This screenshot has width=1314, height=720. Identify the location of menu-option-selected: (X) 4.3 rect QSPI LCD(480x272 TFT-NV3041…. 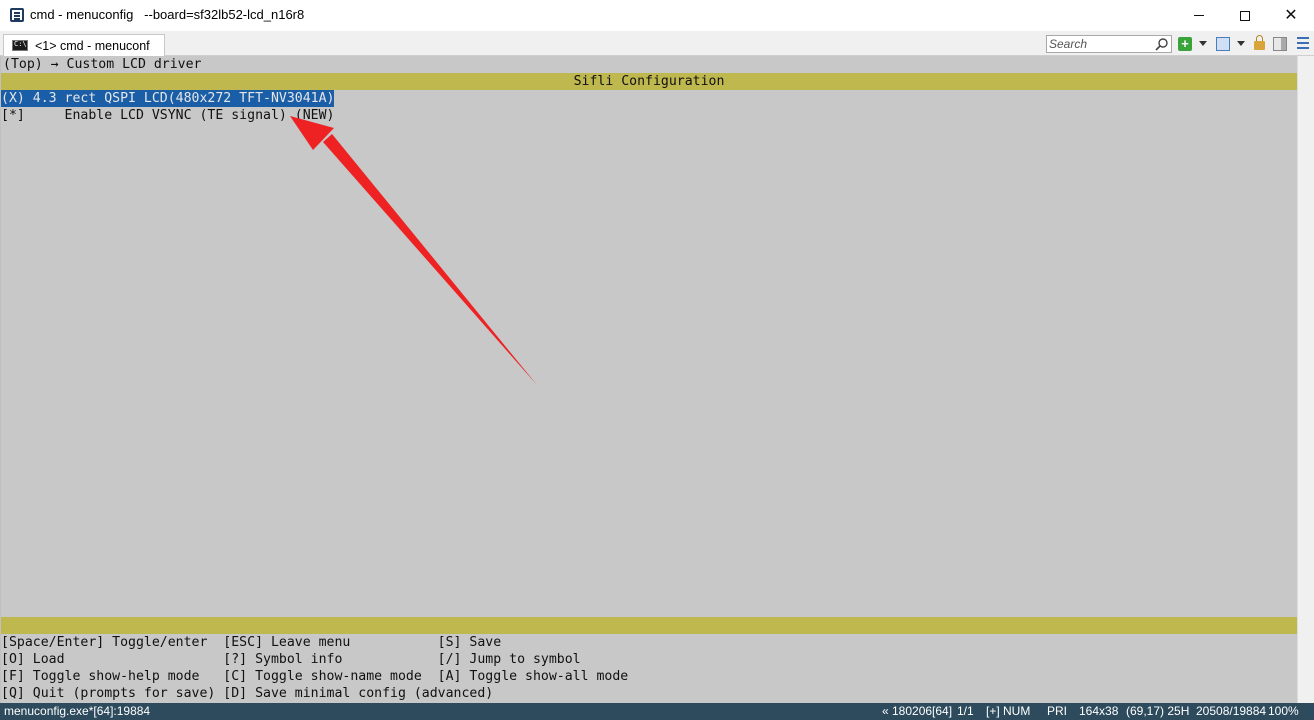
(168, 98).